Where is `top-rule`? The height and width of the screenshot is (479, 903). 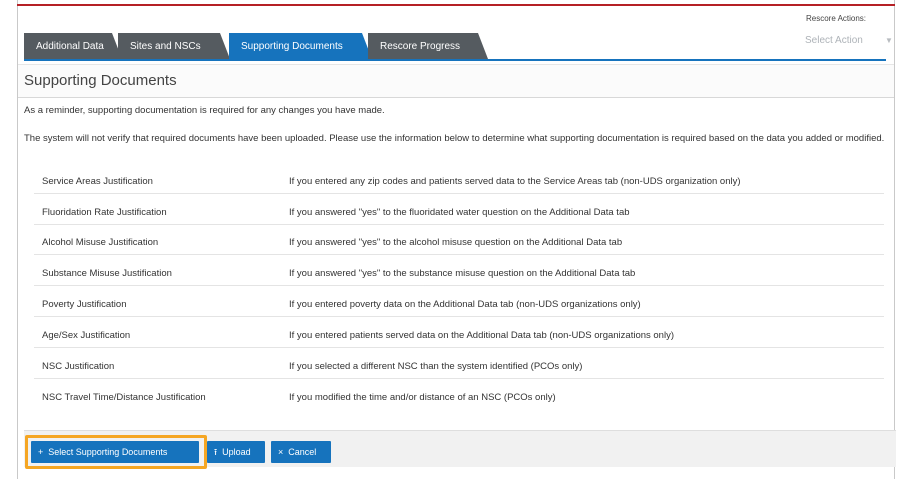
top-rule is located at coordinates (456, 5).